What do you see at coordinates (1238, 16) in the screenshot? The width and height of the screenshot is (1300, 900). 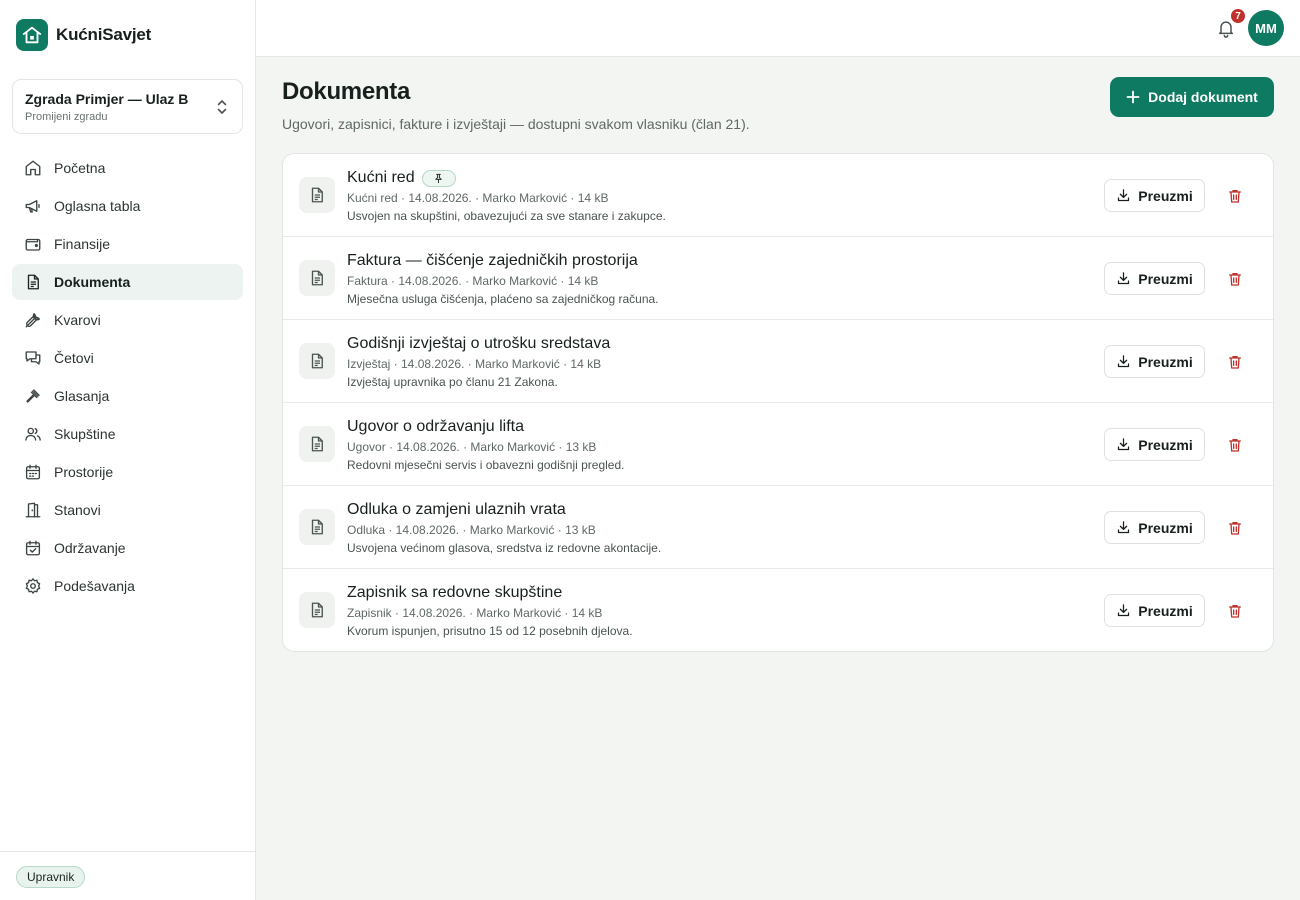 I see `notification-count-badge: 7` at bounding box center [1238, 16].